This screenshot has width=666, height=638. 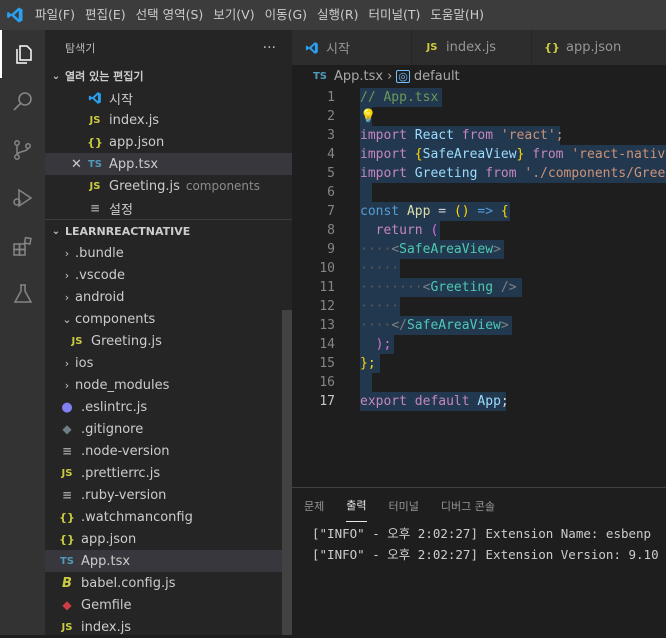 I want to click on babel-file-icon: B, so click(x=67, y=583).